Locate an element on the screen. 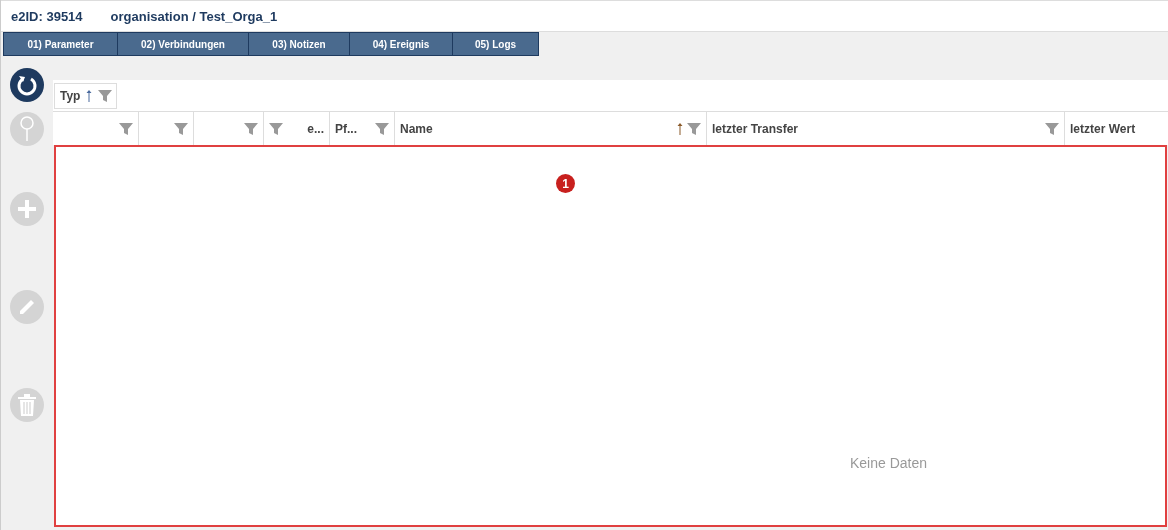  refresh-icon is located at coordinates (27, 85).